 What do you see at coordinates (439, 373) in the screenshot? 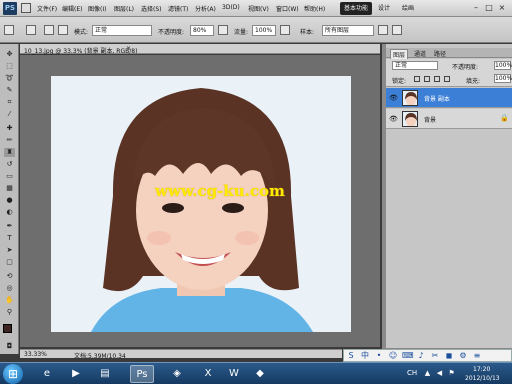
I see `tray-volume-icon: ◀` at bounding box center [439, 373].